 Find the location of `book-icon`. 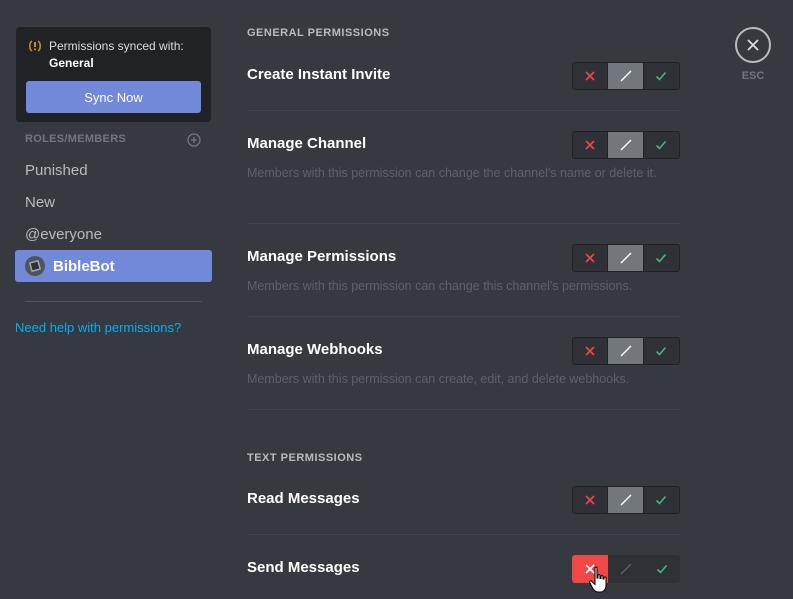

book-icon is located at coordinates (35, 266).